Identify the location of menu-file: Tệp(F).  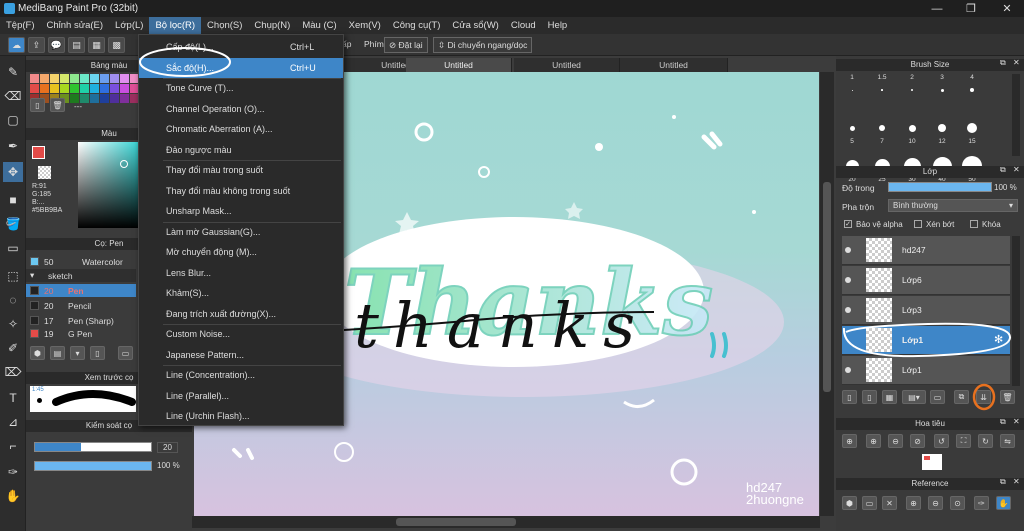
(20, 25).